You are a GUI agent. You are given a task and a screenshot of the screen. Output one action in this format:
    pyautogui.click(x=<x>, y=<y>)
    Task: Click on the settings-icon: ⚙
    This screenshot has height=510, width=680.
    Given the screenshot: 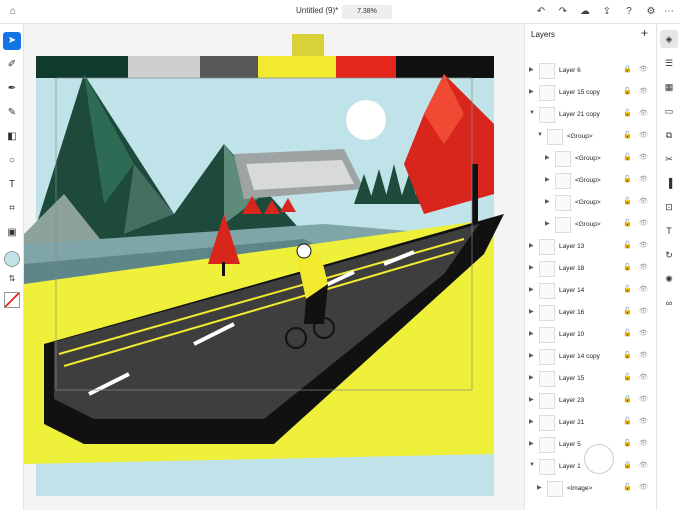 What is the action you would take?
    pyautogui.click(x=651, y=12)
    